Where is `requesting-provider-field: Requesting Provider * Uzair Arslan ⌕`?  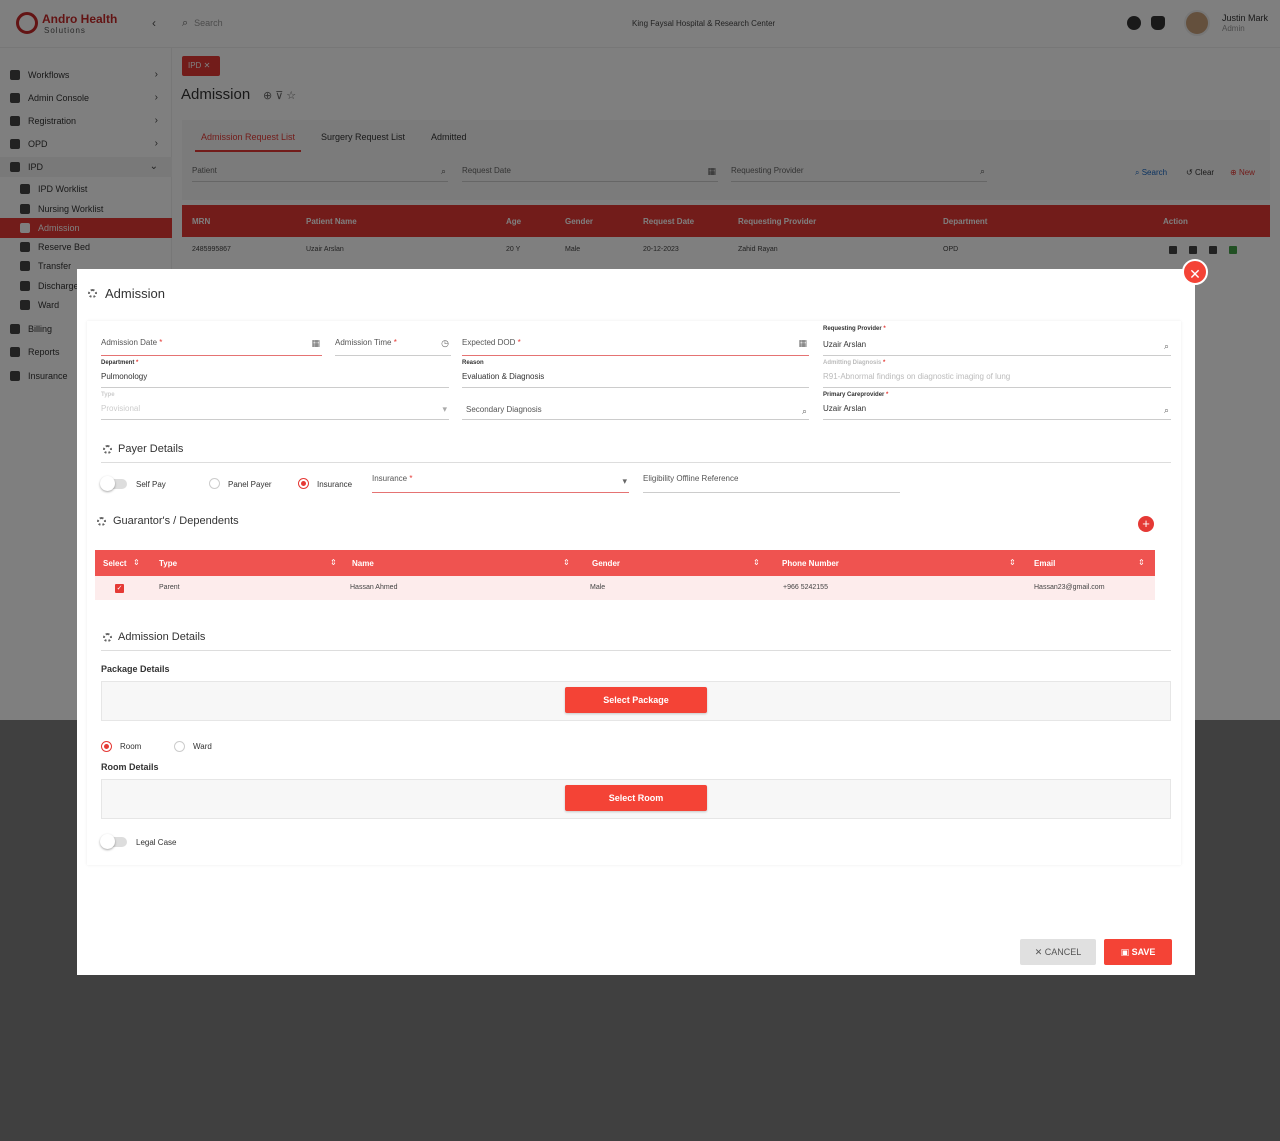
requesting-provider-field: Requesting Provider * Uzair Arslan ⌕ is located at coordinates (997, 341).